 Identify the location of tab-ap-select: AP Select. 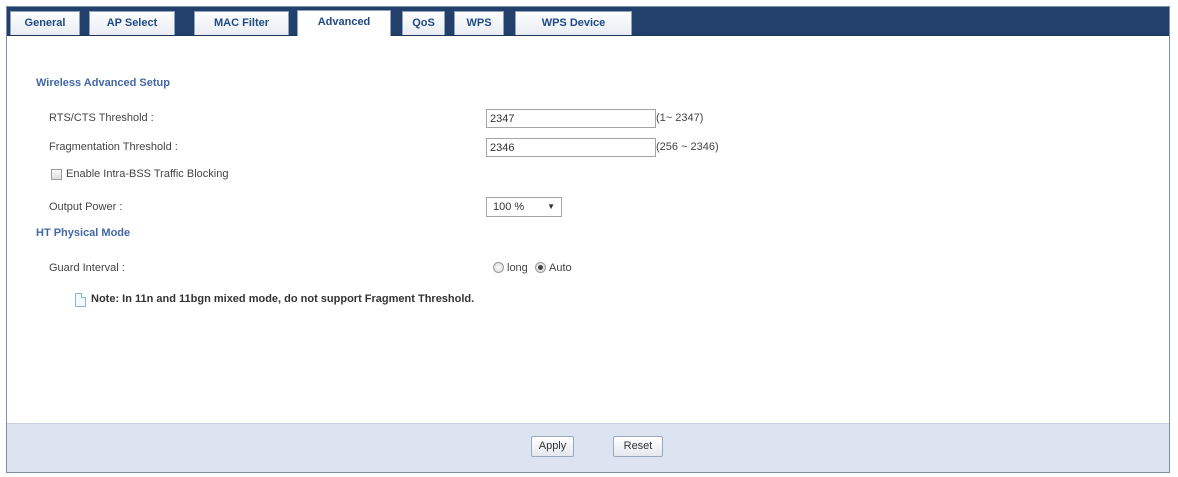
(132, 23).